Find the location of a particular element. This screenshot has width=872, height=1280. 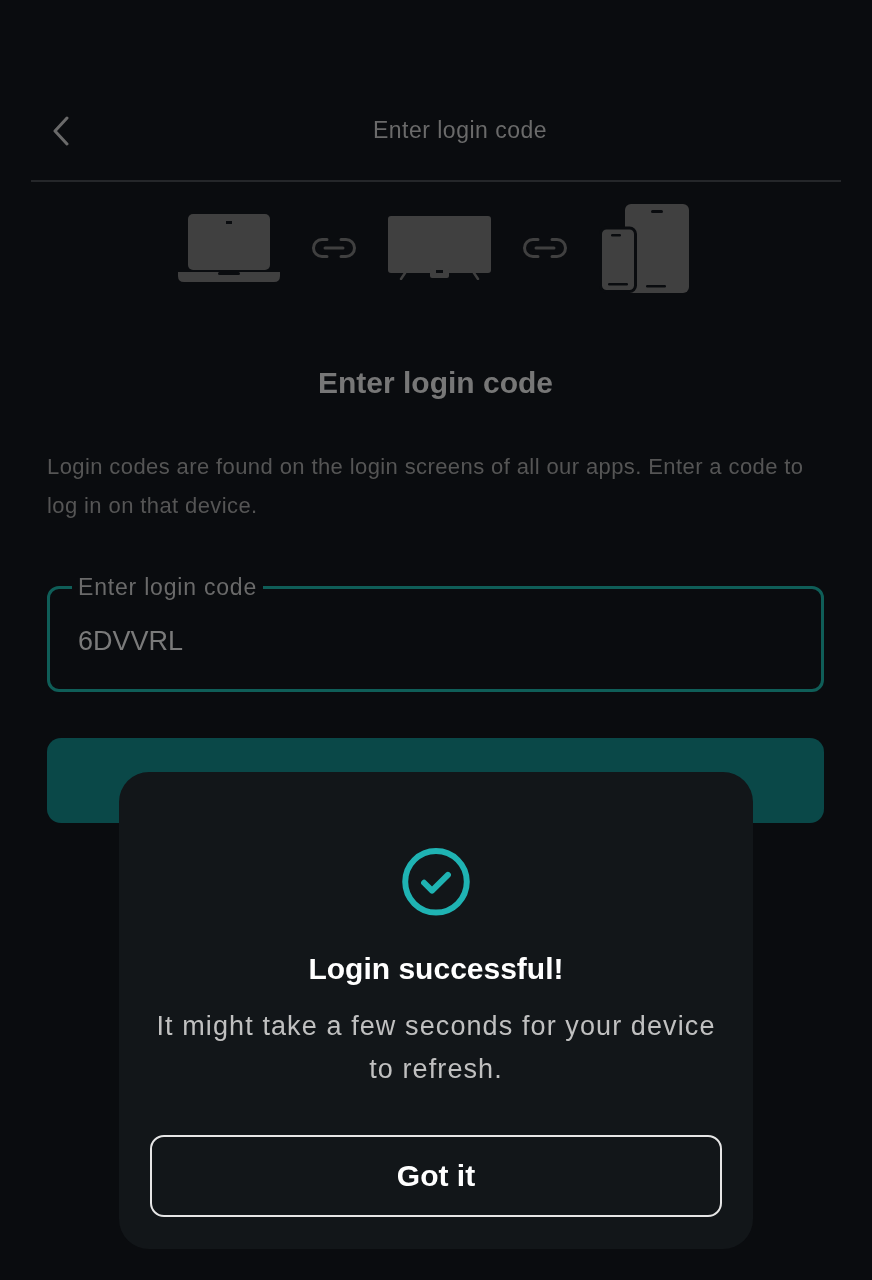

dialog-message: It might take a few seconds for your device to refresh. is located at coordinates (436, 1047).